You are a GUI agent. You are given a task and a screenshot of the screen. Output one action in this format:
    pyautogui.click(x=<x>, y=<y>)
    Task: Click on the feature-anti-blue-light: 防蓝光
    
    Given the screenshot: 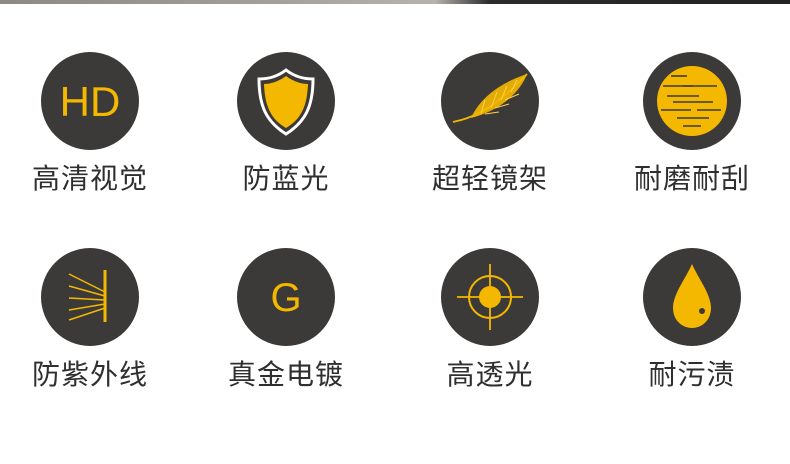 What is the action you would take?
    pyautogui.click(x=286, y=123)
    